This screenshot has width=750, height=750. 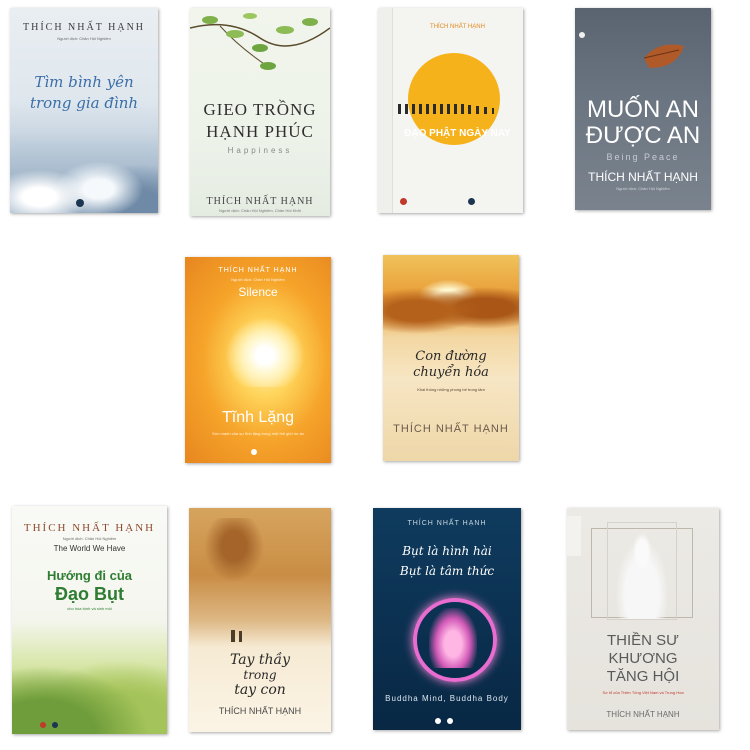 I want to click on book-tagline: cho hòa bình và sinh môi, so click(x=89, y=608).